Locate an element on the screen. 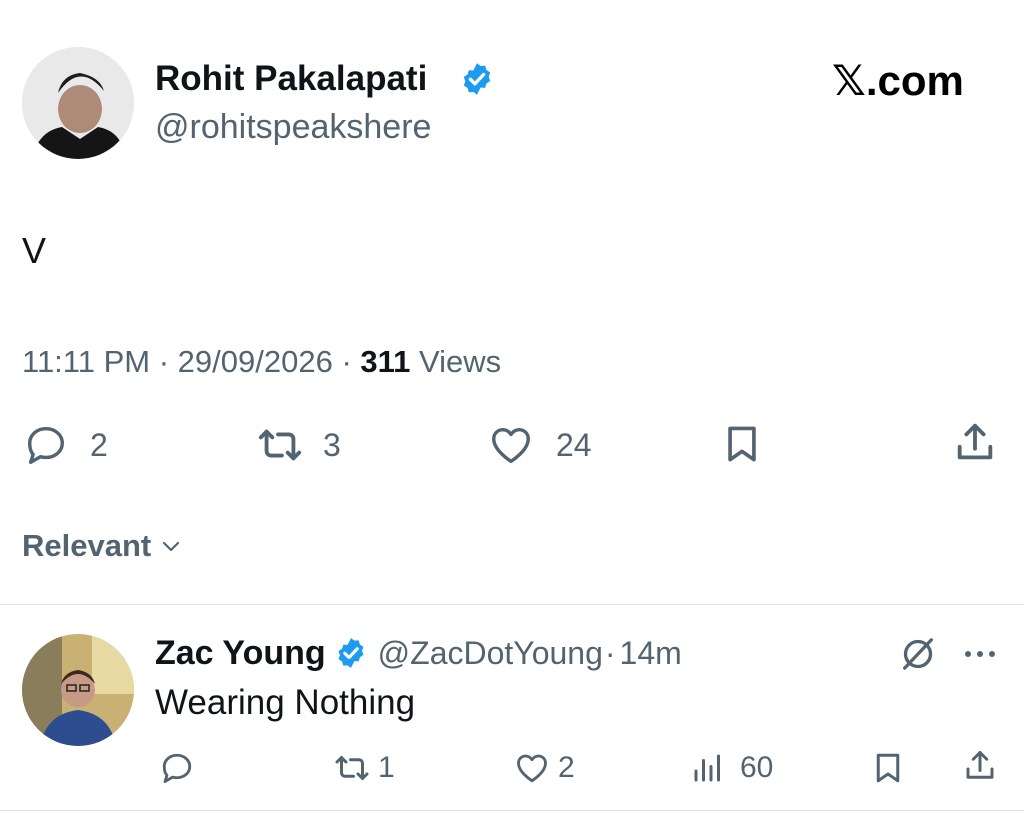 The image size is (1024, 814). author-name-text: Rohit Pakalapati is located at coordinates (291, 78).